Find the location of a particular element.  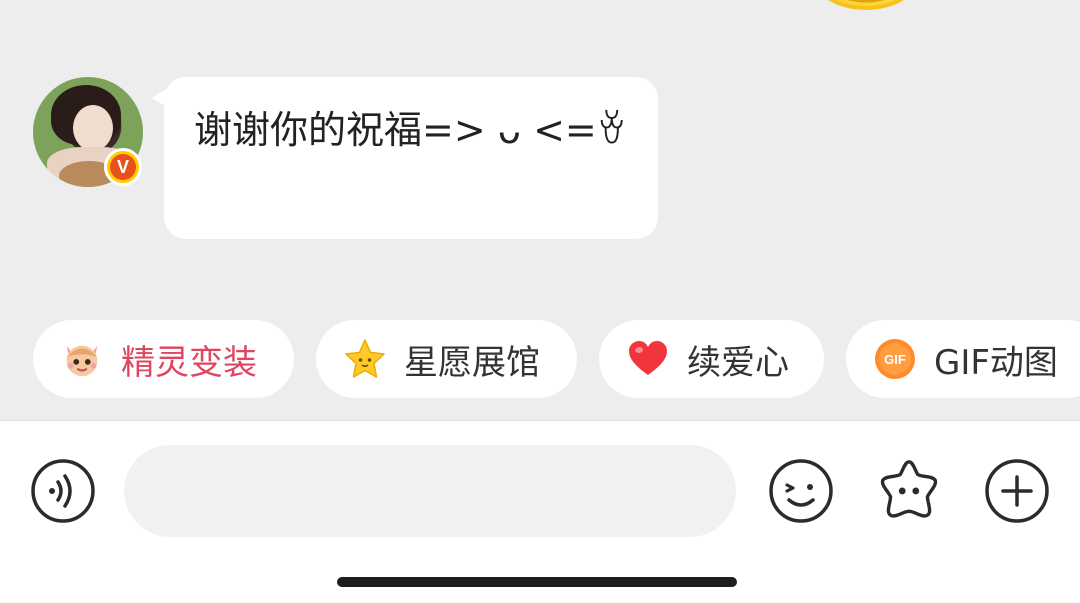

quick-action-continue-love: 续爱心 is located at coordinates (711, 359).